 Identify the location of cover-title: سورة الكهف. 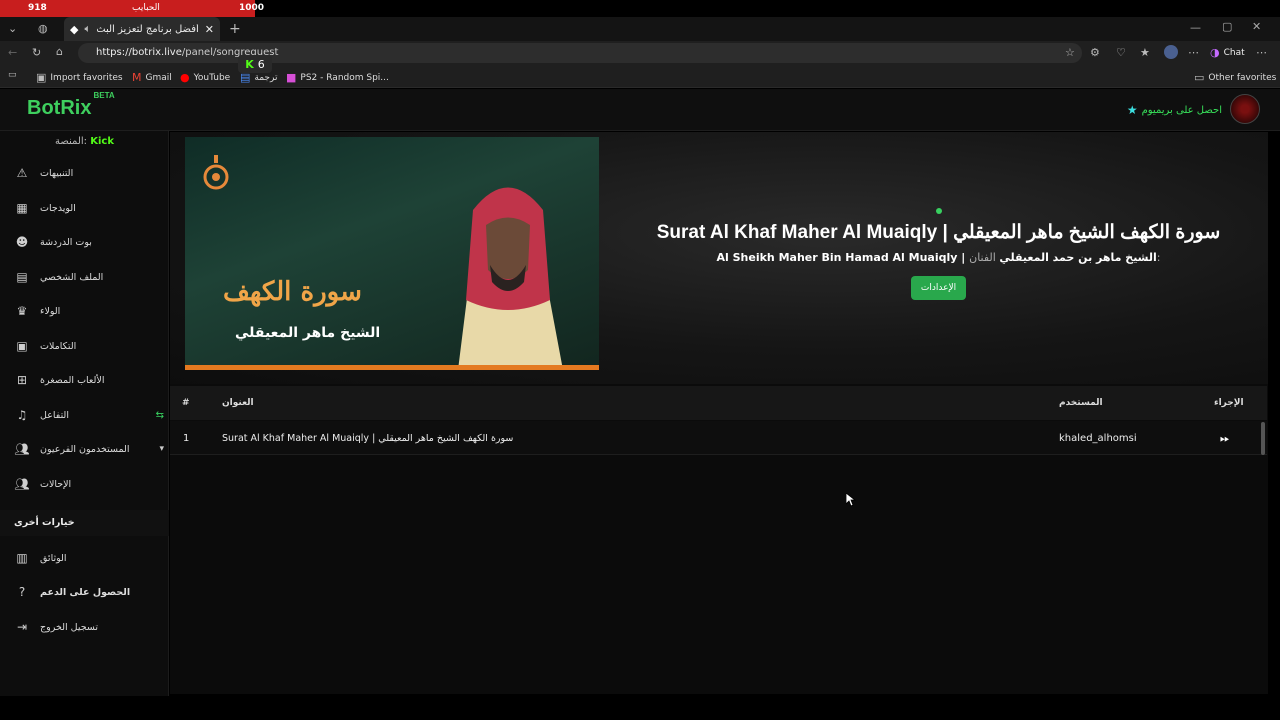
(292, 292).